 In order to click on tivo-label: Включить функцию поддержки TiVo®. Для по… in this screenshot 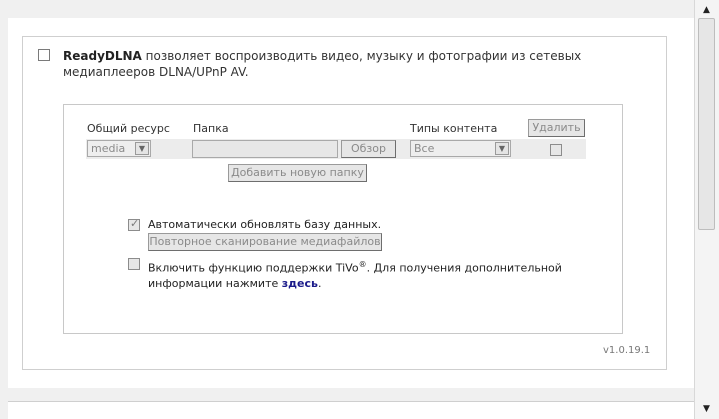, I will do `click(358, 274)`.